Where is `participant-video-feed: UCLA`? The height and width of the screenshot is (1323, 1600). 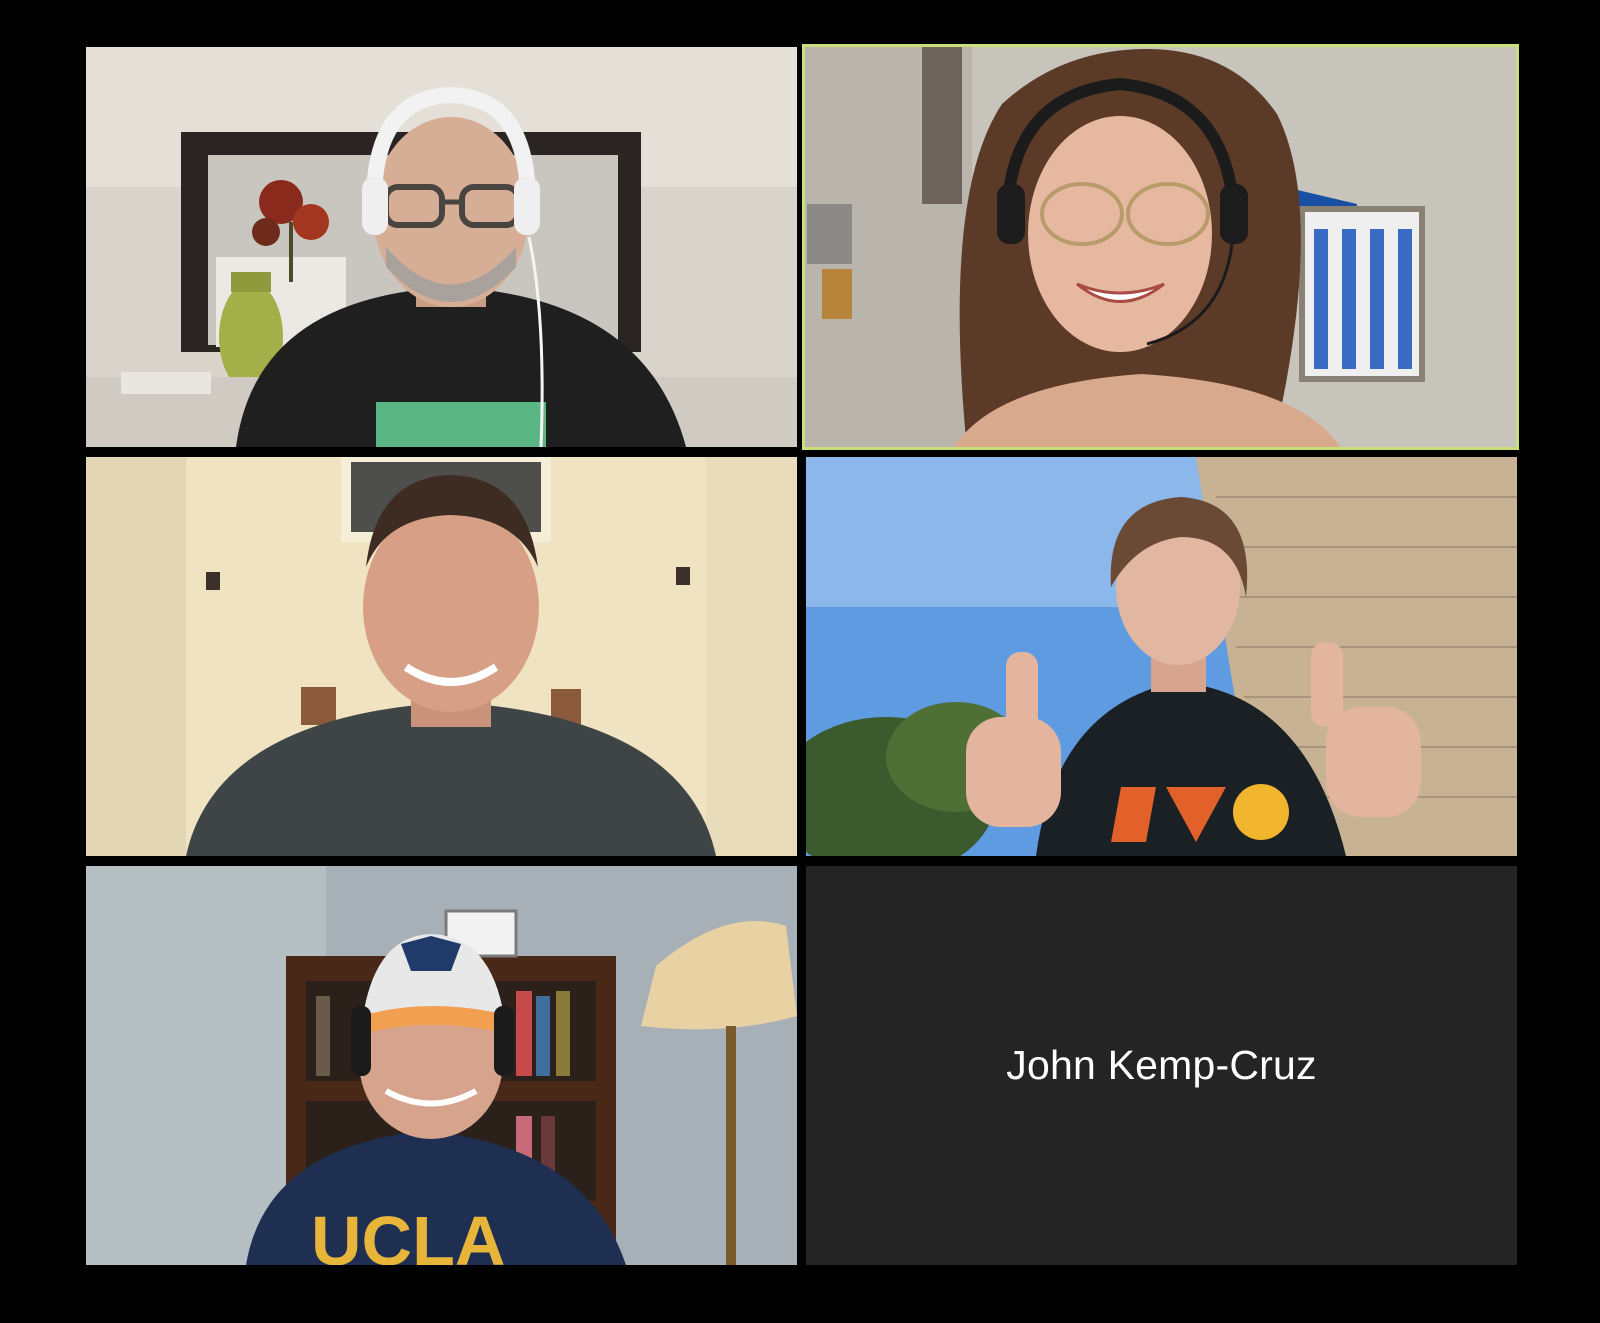
participant-video-feed: UCLA is located at coordinates (441, 1065).